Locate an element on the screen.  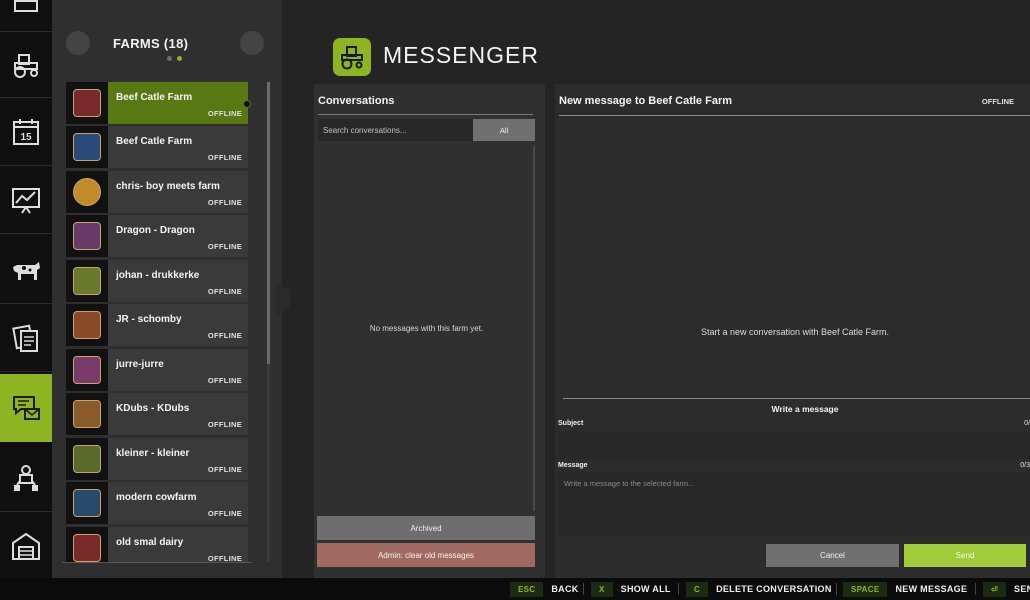
key-esc: ESC is located at coordinates (527, 589).